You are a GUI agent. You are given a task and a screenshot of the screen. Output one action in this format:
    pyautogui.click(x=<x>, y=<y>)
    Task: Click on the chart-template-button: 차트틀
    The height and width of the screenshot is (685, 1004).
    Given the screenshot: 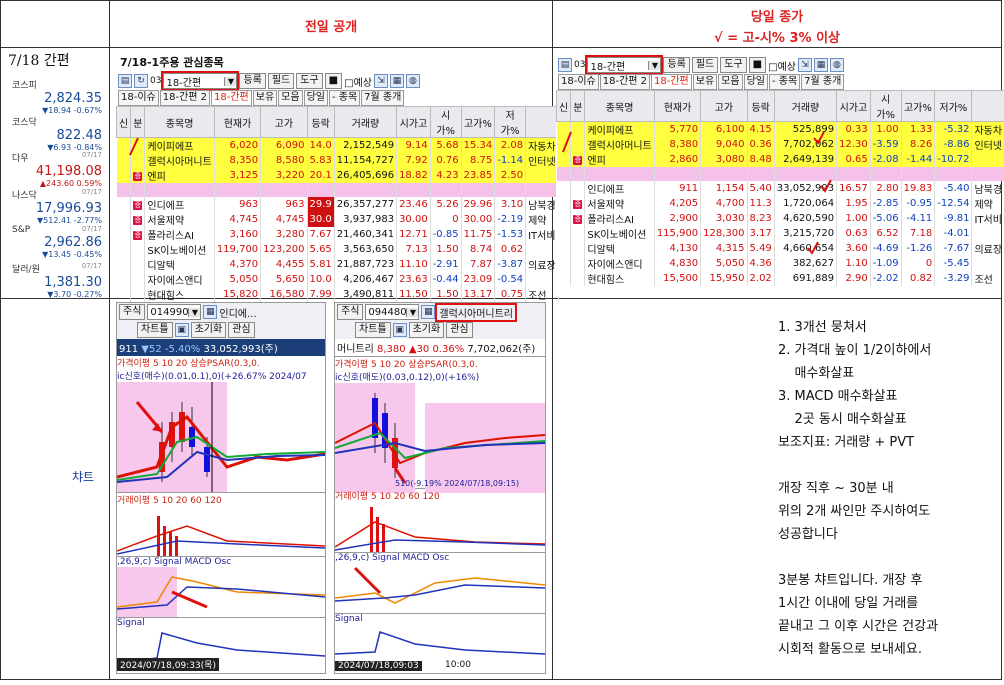 What is the action you would take?
    pyautogui.click(x=155, y=330)
    